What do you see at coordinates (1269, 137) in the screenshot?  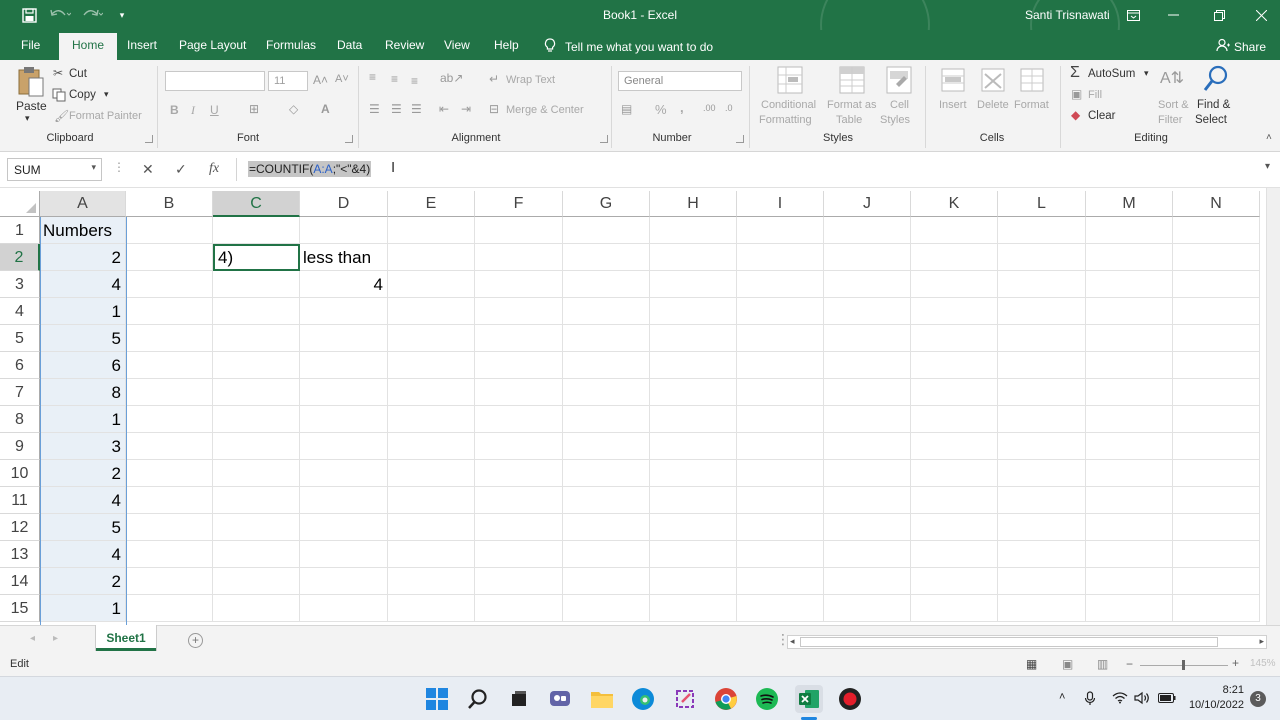 I see `collapse-ribbon-icon: ˄` at bounding box center [1269, 137].